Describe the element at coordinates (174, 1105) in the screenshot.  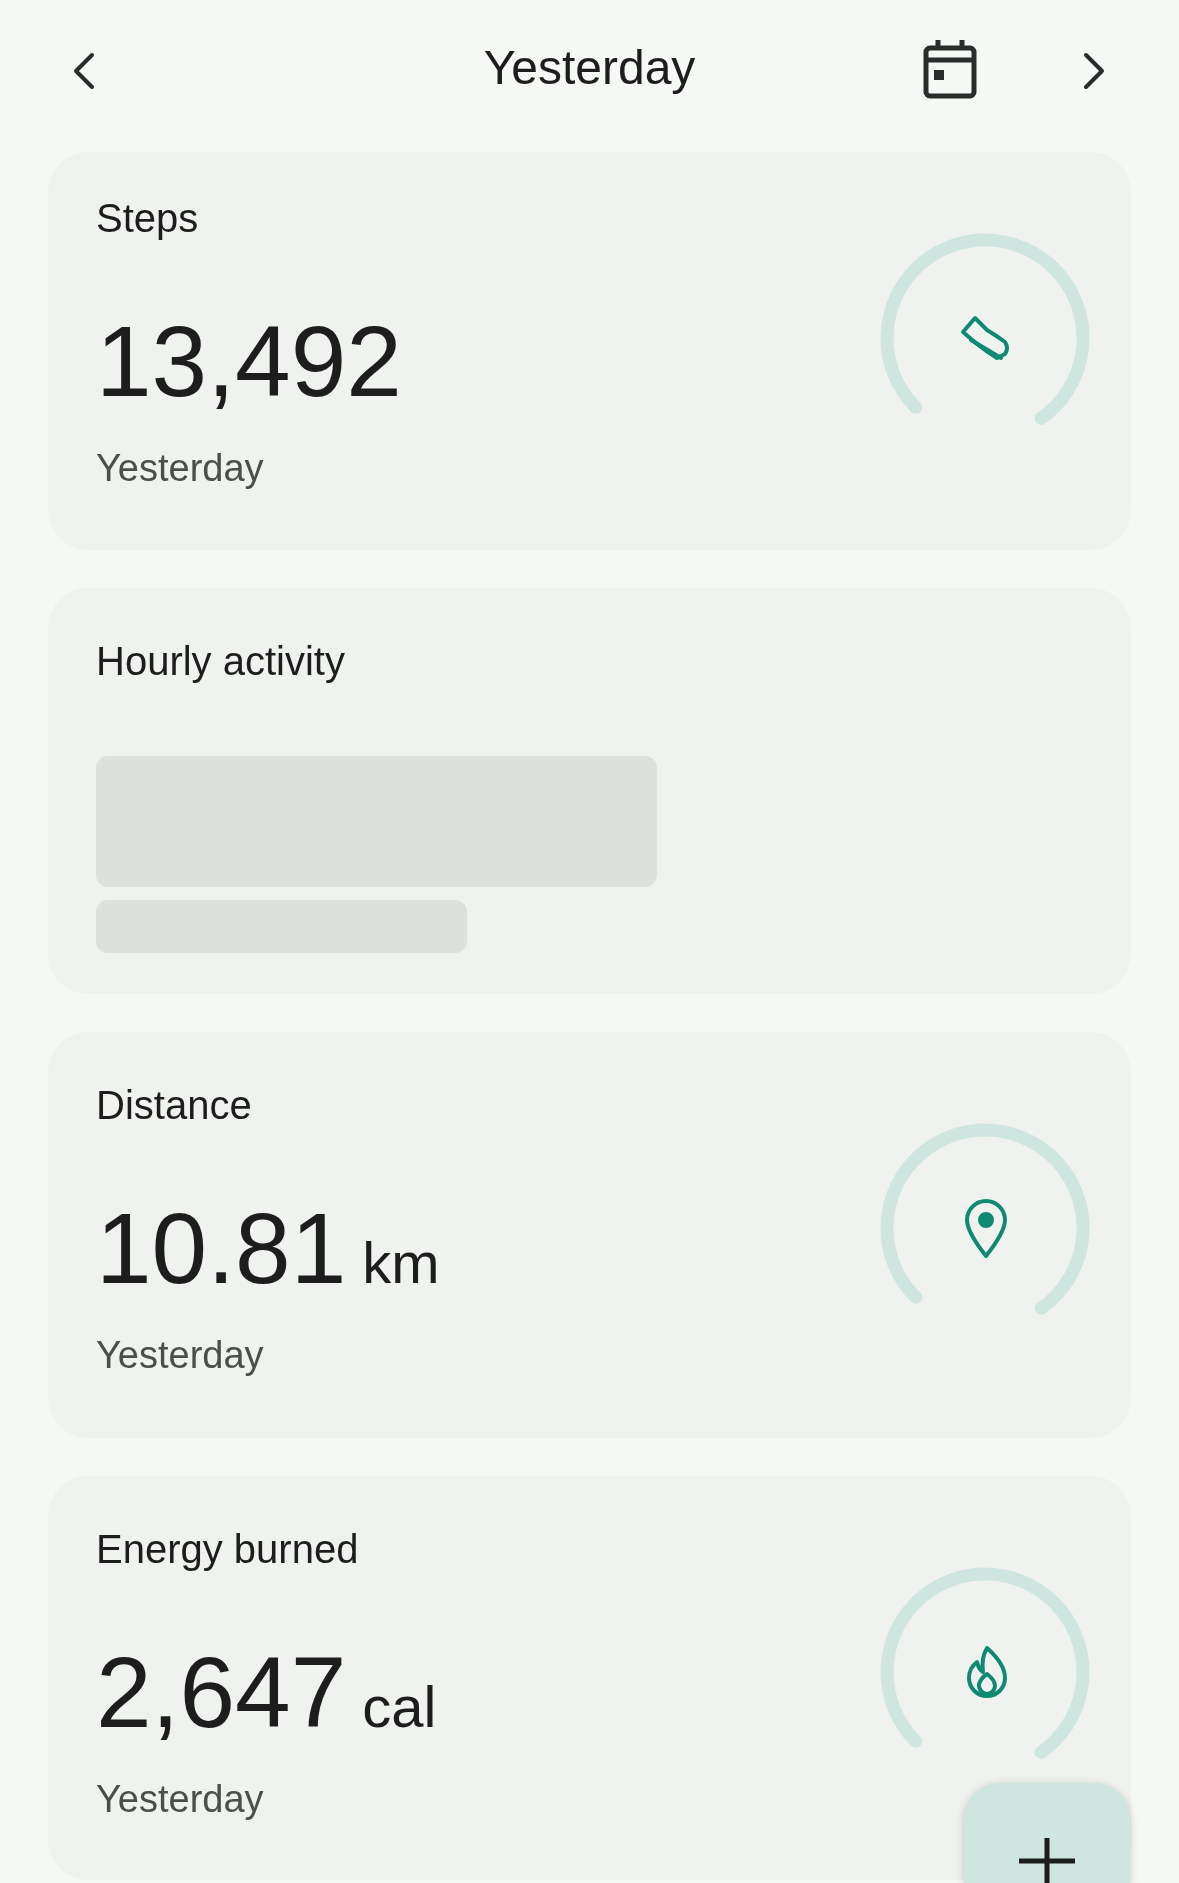
I see `card-title: Distance` at that location.